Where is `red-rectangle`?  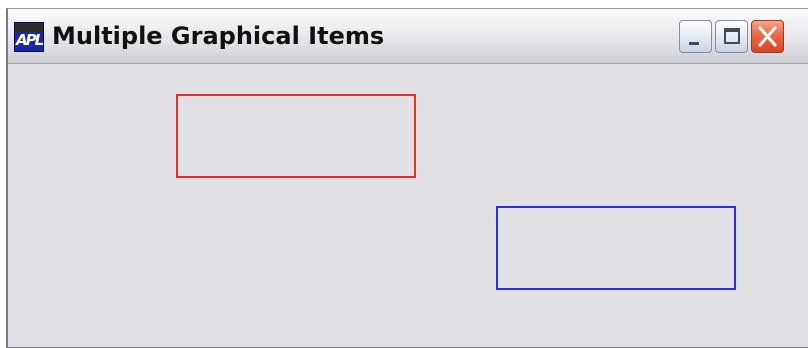
red-rectangle is located at coordinates (296, 136).